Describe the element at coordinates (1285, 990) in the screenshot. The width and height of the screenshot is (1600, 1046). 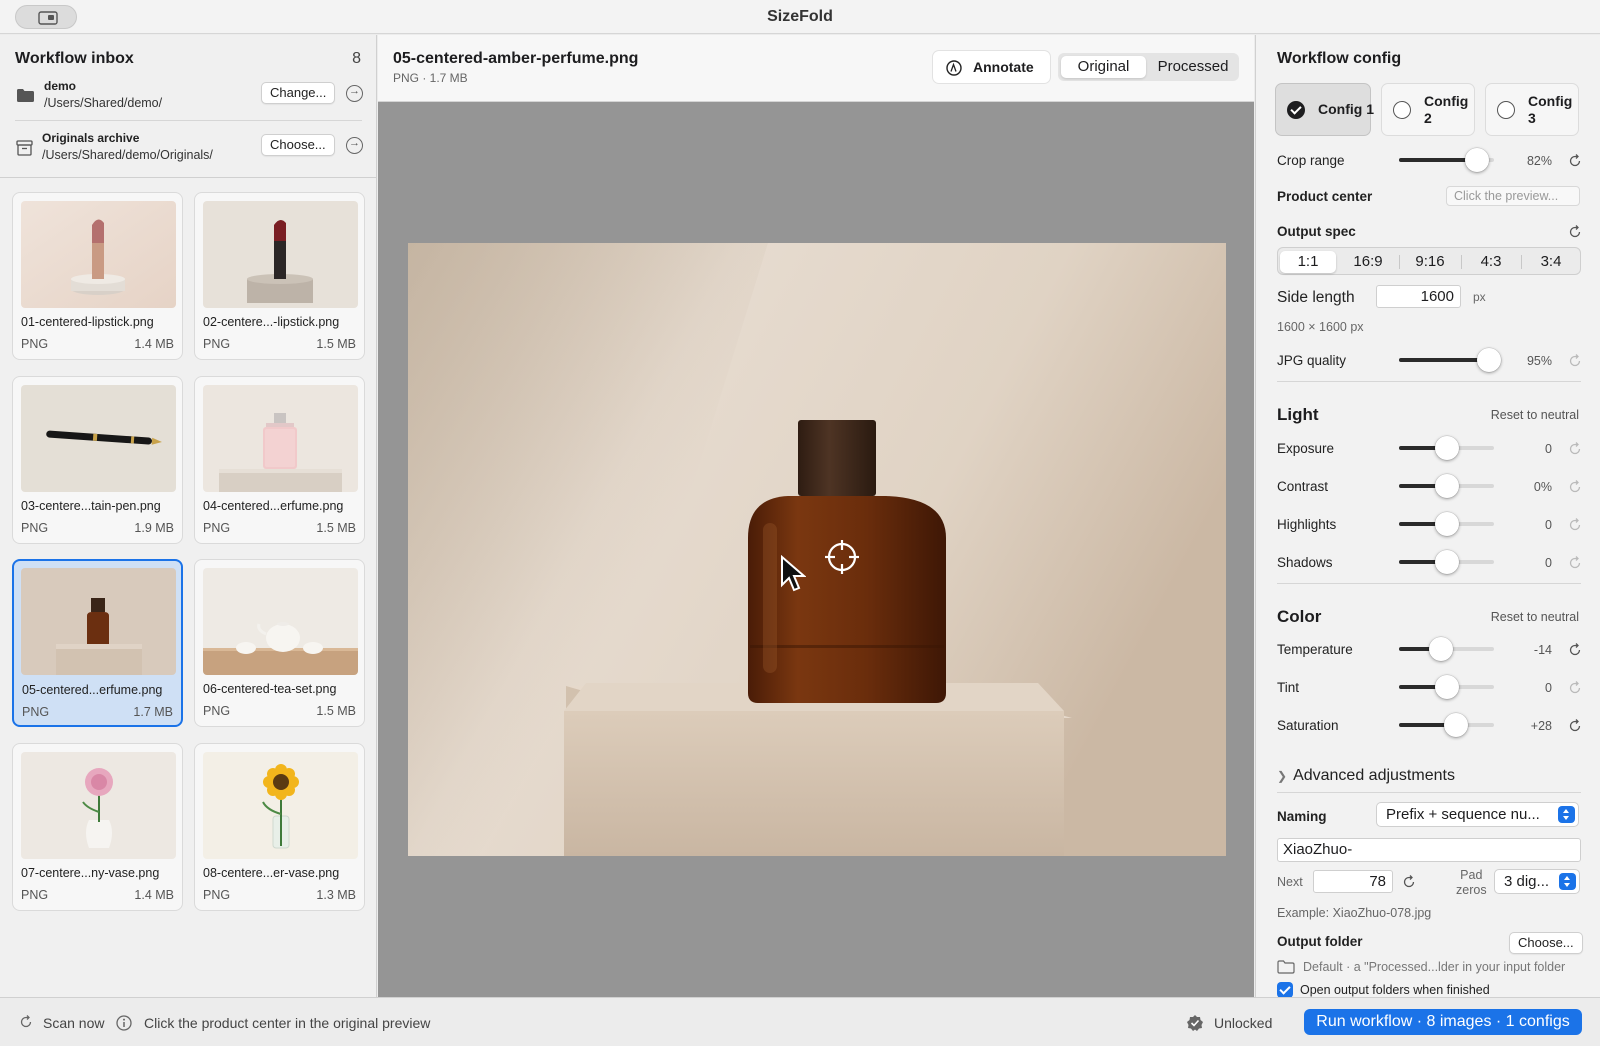
I see `open-output-folders-checkbox` at that location.